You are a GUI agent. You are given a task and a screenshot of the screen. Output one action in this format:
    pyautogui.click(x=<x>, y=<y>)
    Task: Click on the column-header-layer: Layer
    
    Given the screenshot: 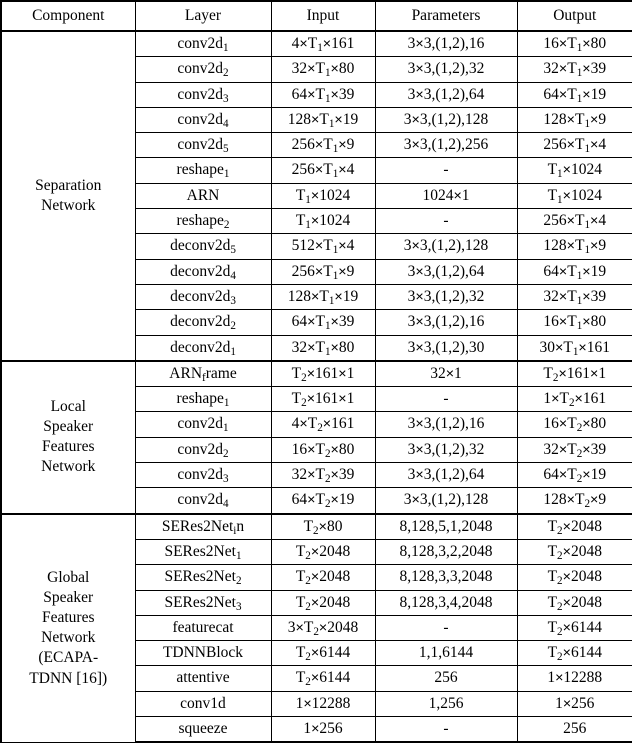 What is the action you would take?
    pyautogui.click(x=203, y=16)
    